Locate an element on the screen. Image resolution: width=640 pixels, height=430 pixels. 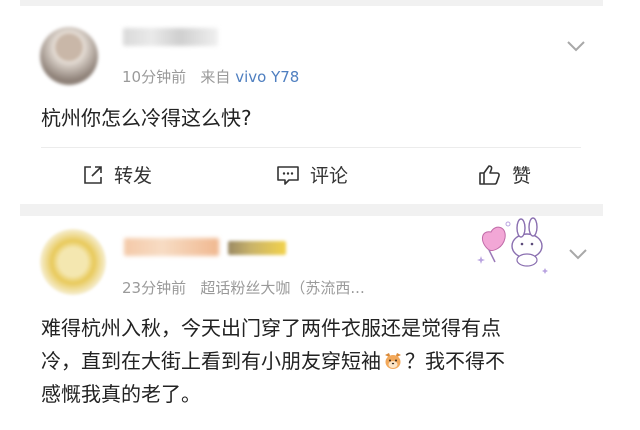
repost-button: 转发 is located at coordinates (117, 174).